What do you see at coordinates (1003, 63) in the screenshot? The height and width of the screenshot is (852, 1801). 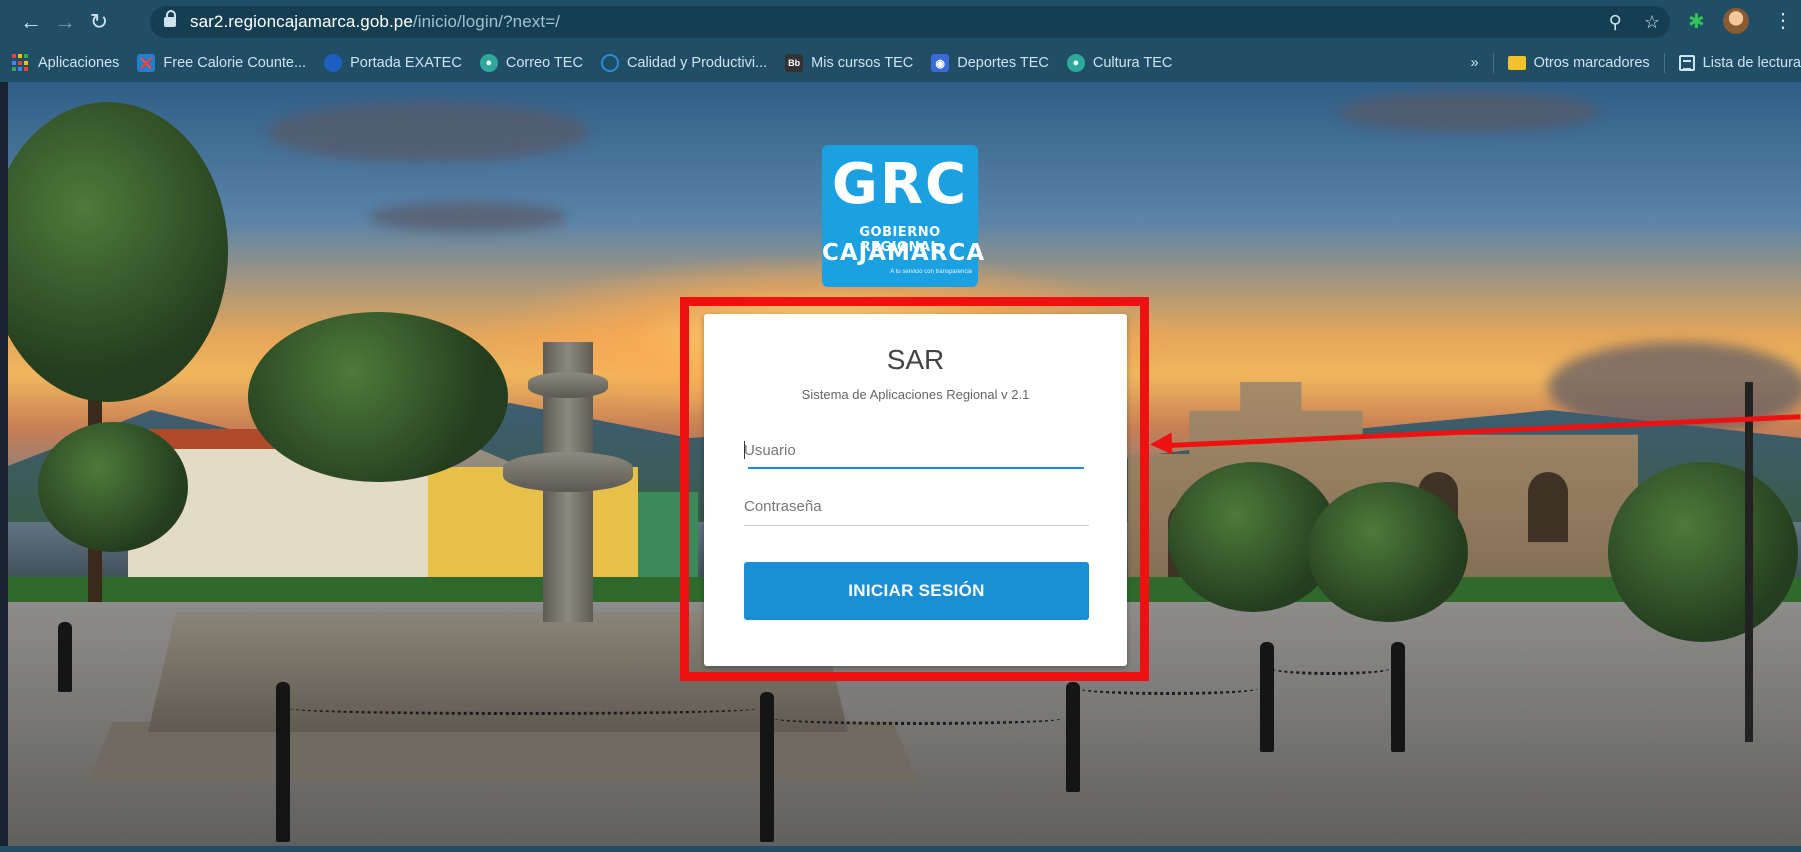 I see `bookmark-label: Deportes TEC` at bounding box center [1003, 63].